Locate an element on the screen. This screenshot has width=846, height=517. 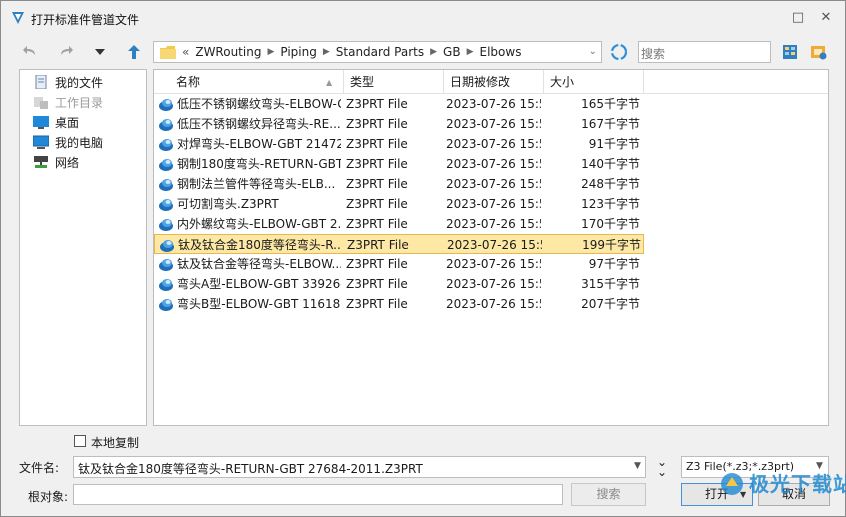
column-header-size: 大小 is located at coordinates (594, 82).